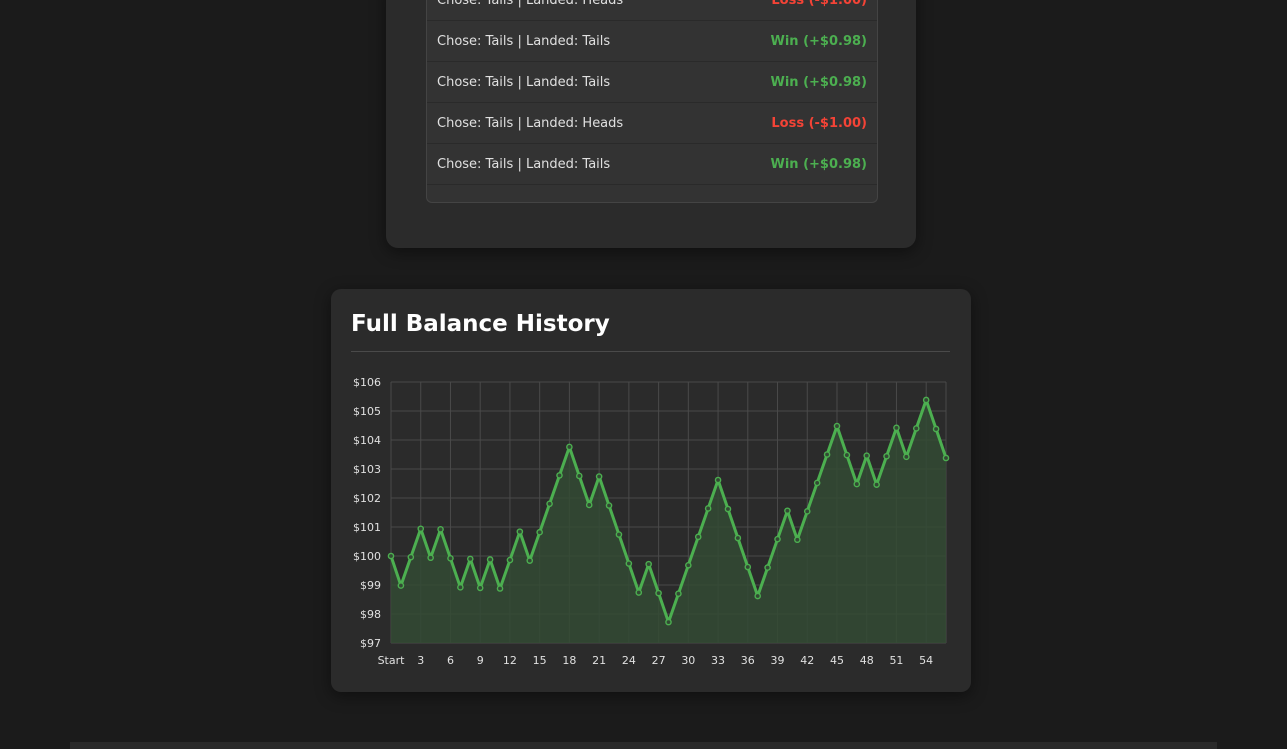 This screenshot has width=1287, height=749. What do you see at coordinates (778, 660) in the screenshot?
I see `x-tick-label: 39` at bounding box center [778, 660].